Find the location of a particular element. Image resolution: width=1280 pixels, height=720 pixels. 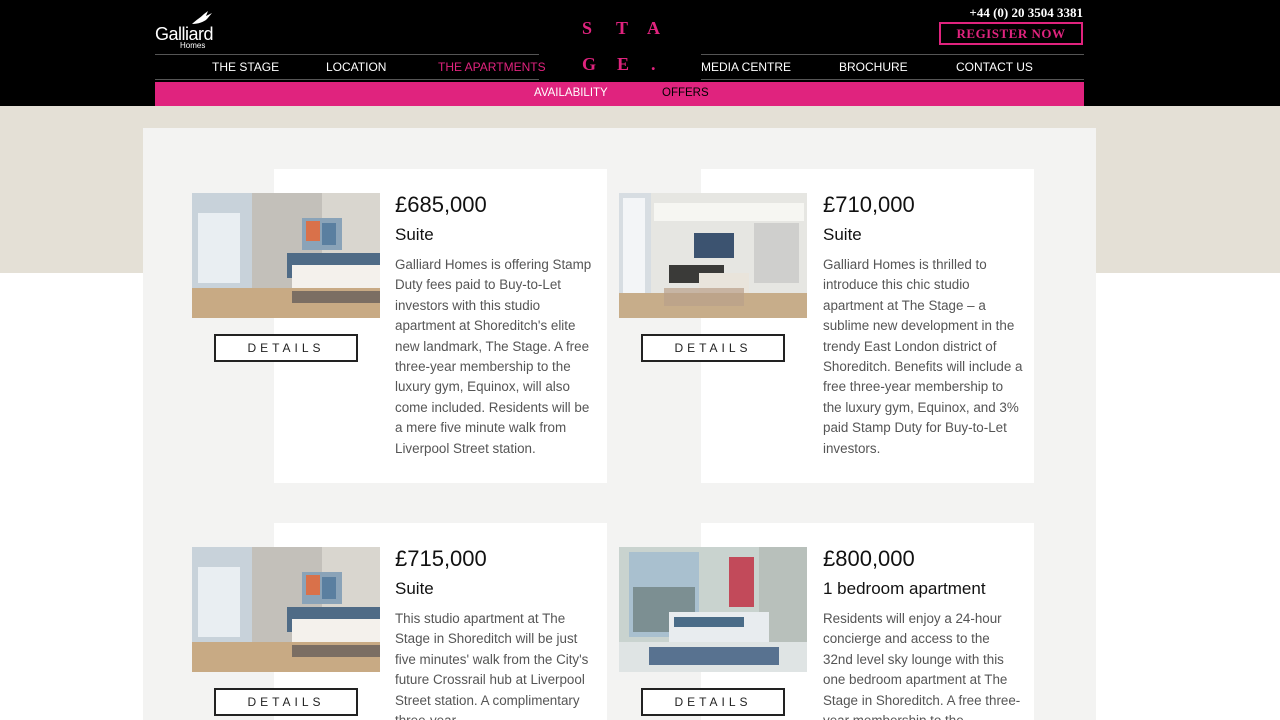

phone-number: +44 (0) 20 3504 3381 is located at coordinates (1026, 12).